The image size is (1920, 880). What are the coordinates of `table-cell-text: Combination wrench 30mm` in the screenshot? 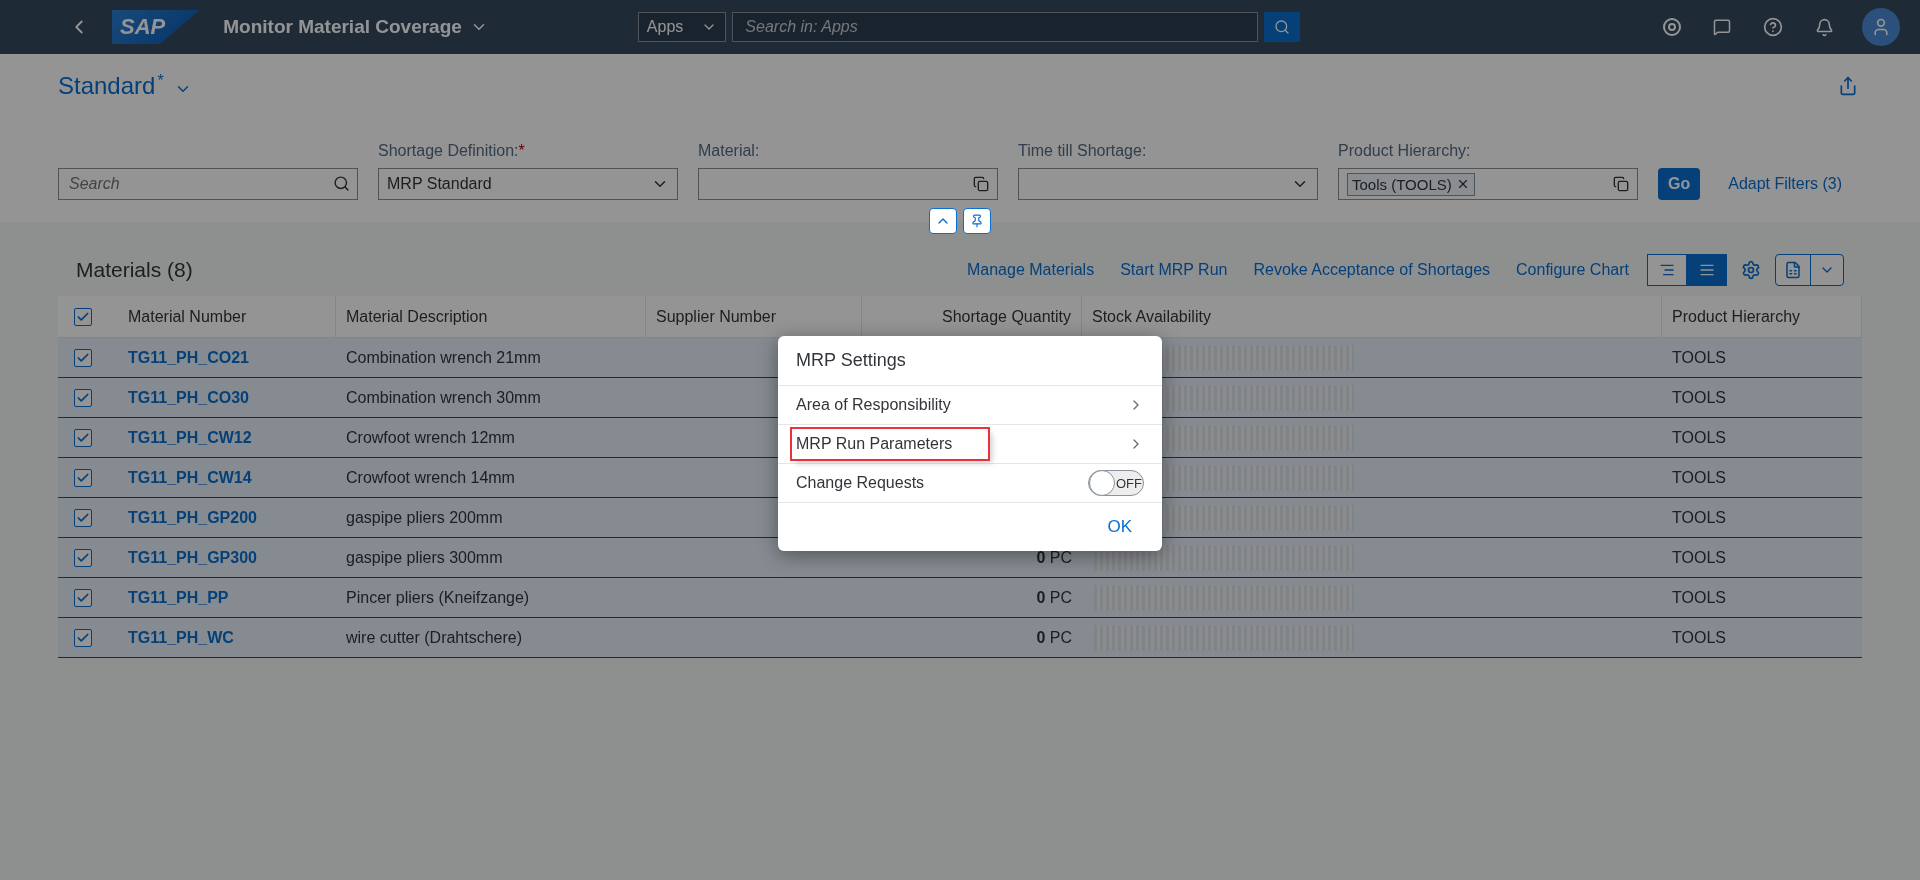 It's located at (443, 397).